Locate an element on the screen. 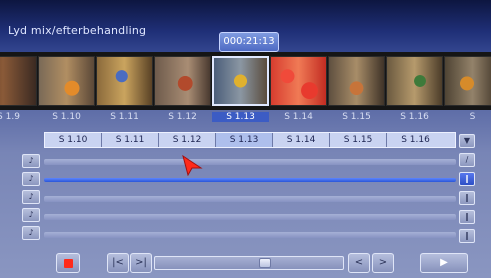 The height and width of the screenshot is (278, 491). frame-label: S 1.15 is located at coordinates (356, 117).